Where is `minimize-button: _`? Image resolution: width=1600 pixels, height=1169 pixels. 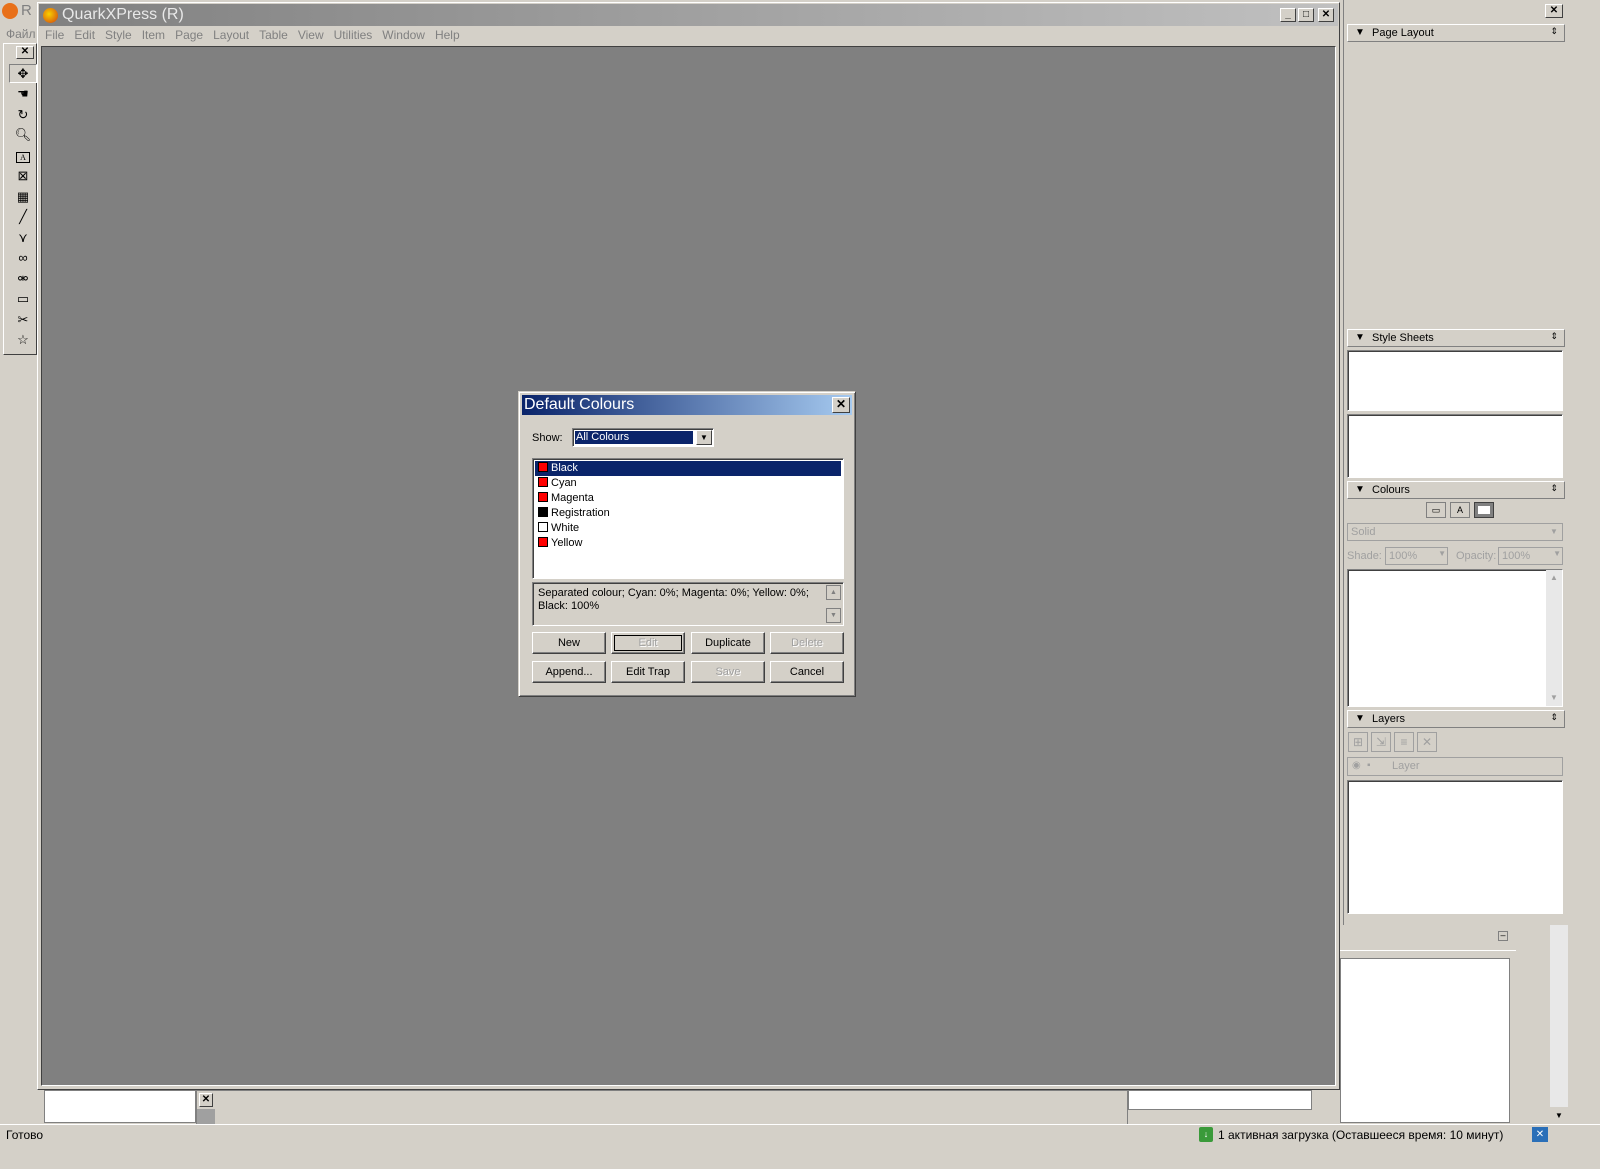
minimize-button: _ is located at coordinates (1288, 15).